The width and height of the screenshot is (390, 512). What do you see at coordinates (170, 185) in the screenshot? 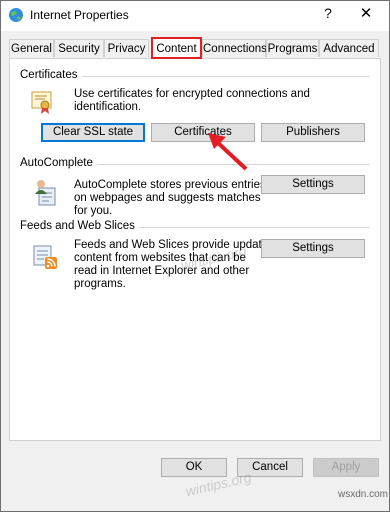
I see `autocomplete-description-line-1: AutoComplete stores previous entries` at bounding box center [170, 185].